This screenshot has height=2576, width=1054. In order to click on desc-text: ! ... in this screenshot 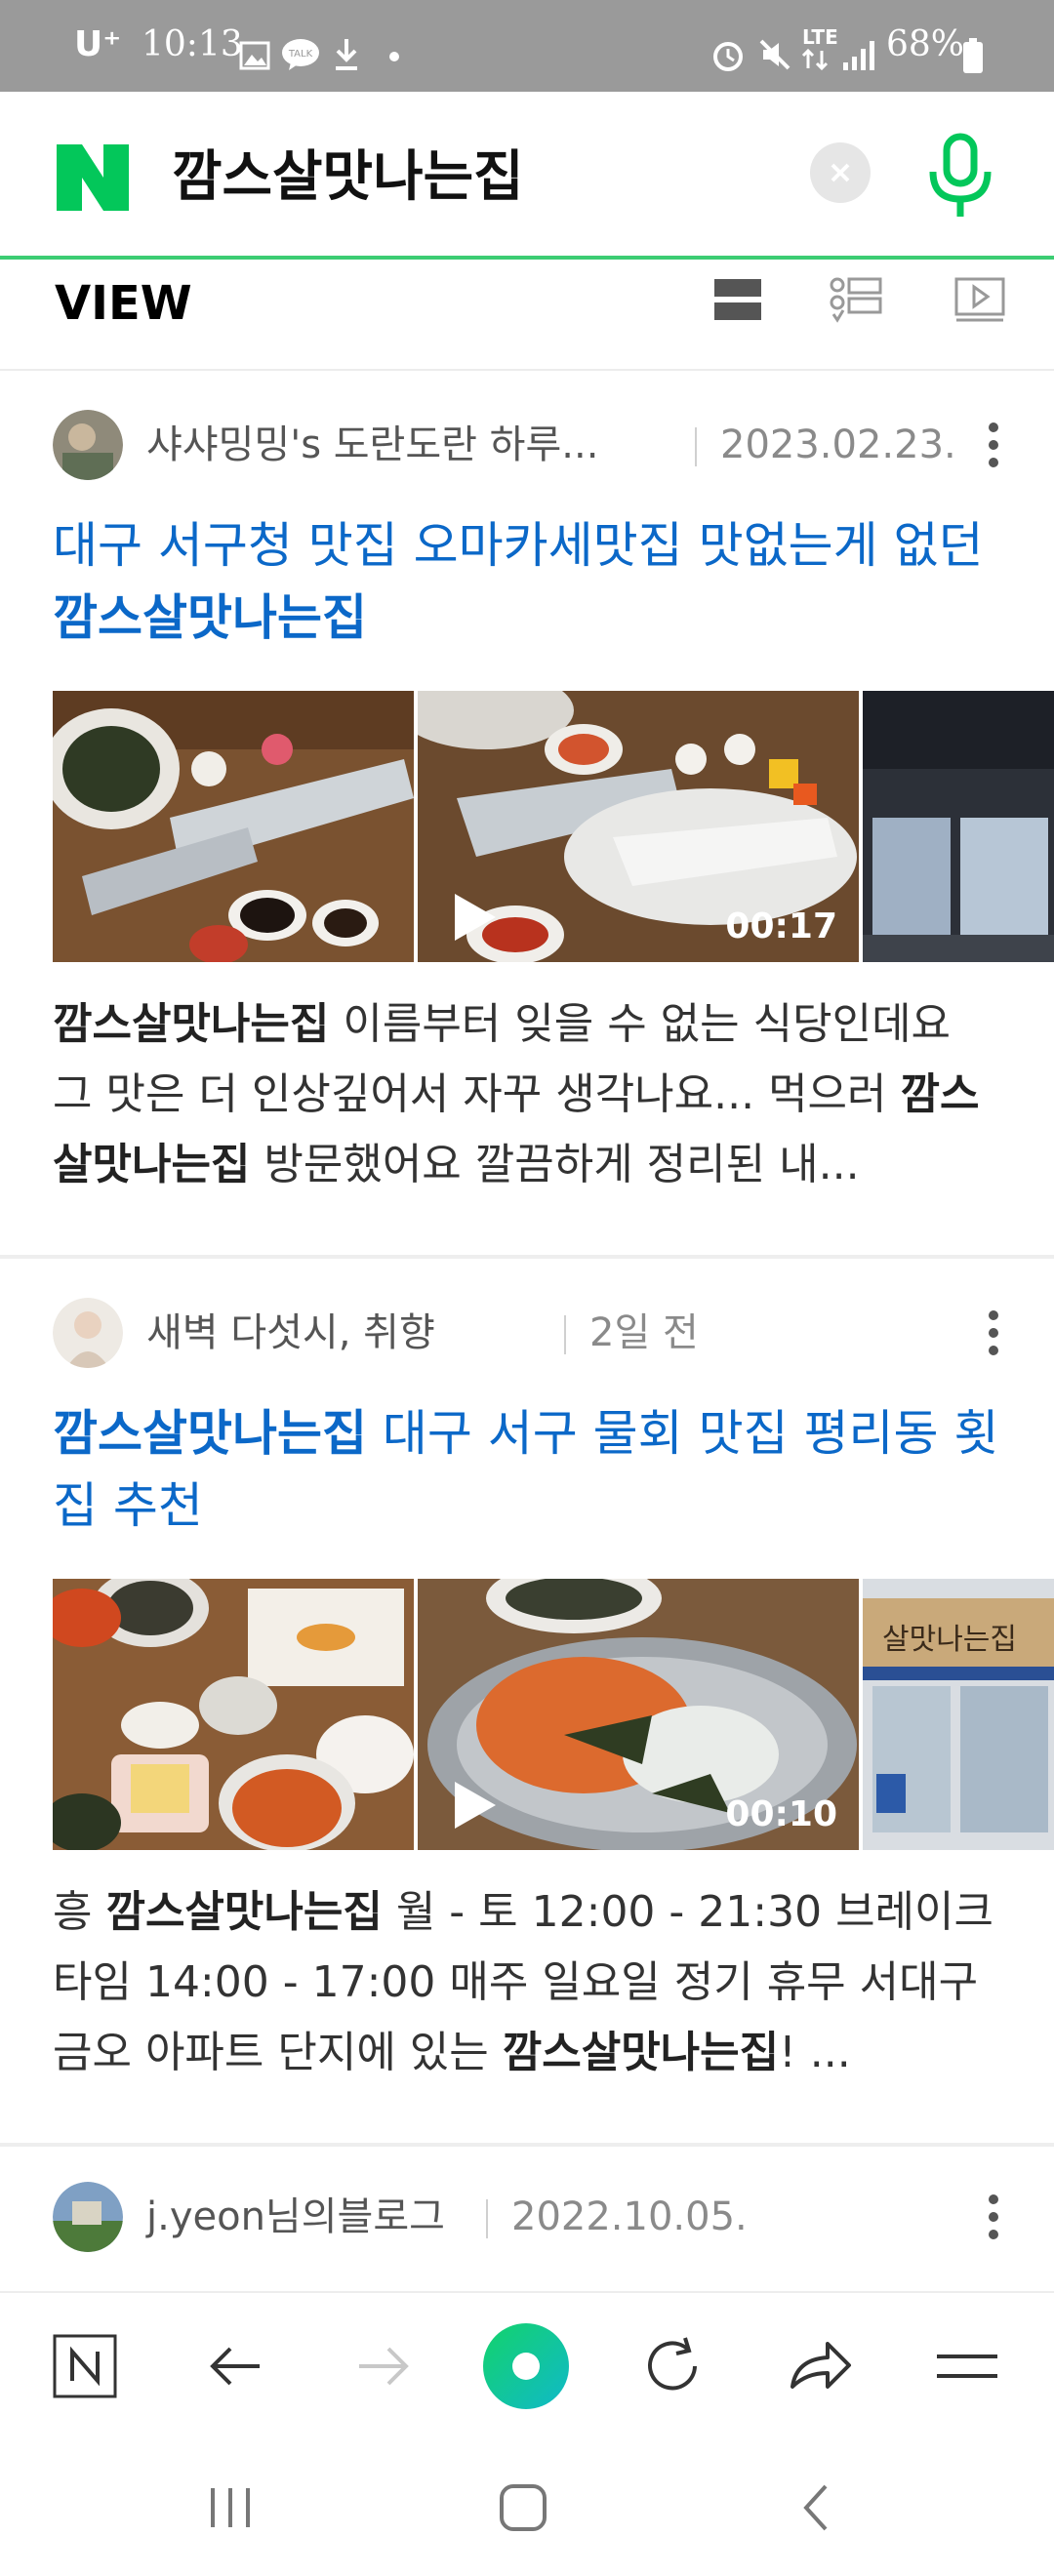, I will do `click(815, 2052)`.